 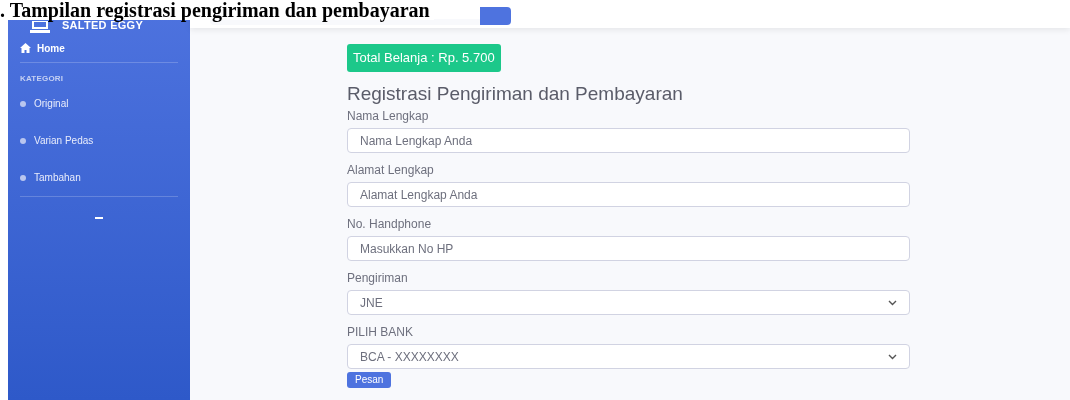 What do you see at coordinates (99, 177) in the screenshot?
I see `sidebar-link: Tambahan` at bounding box center [99, 177].